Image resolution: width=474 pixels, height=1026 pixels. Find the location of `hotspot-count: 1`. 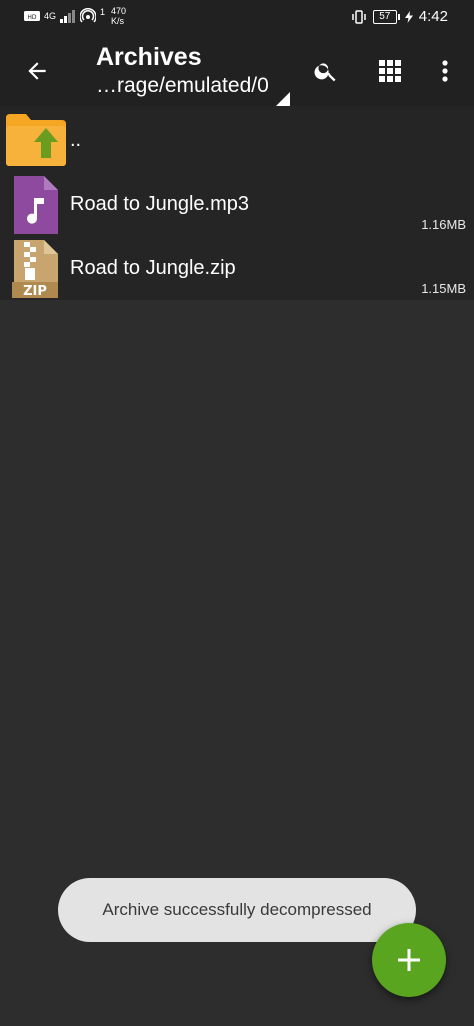

hotspot-count: 1 is located at coordinates (103, 12).